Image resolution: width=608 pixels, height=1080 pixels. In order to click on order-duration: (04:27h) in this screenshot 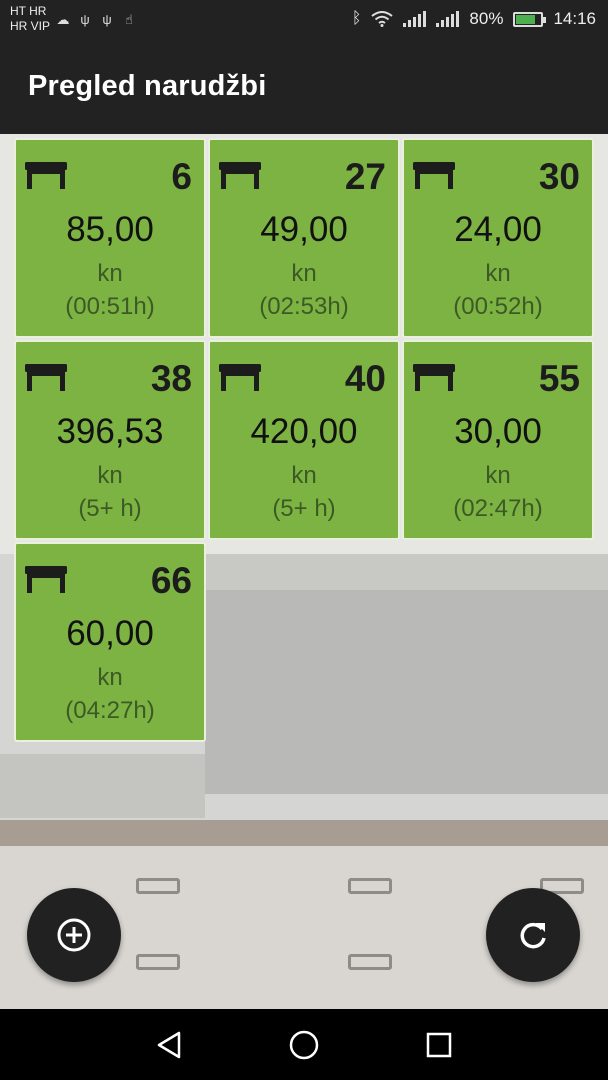, I will do `click(110, 710)`.